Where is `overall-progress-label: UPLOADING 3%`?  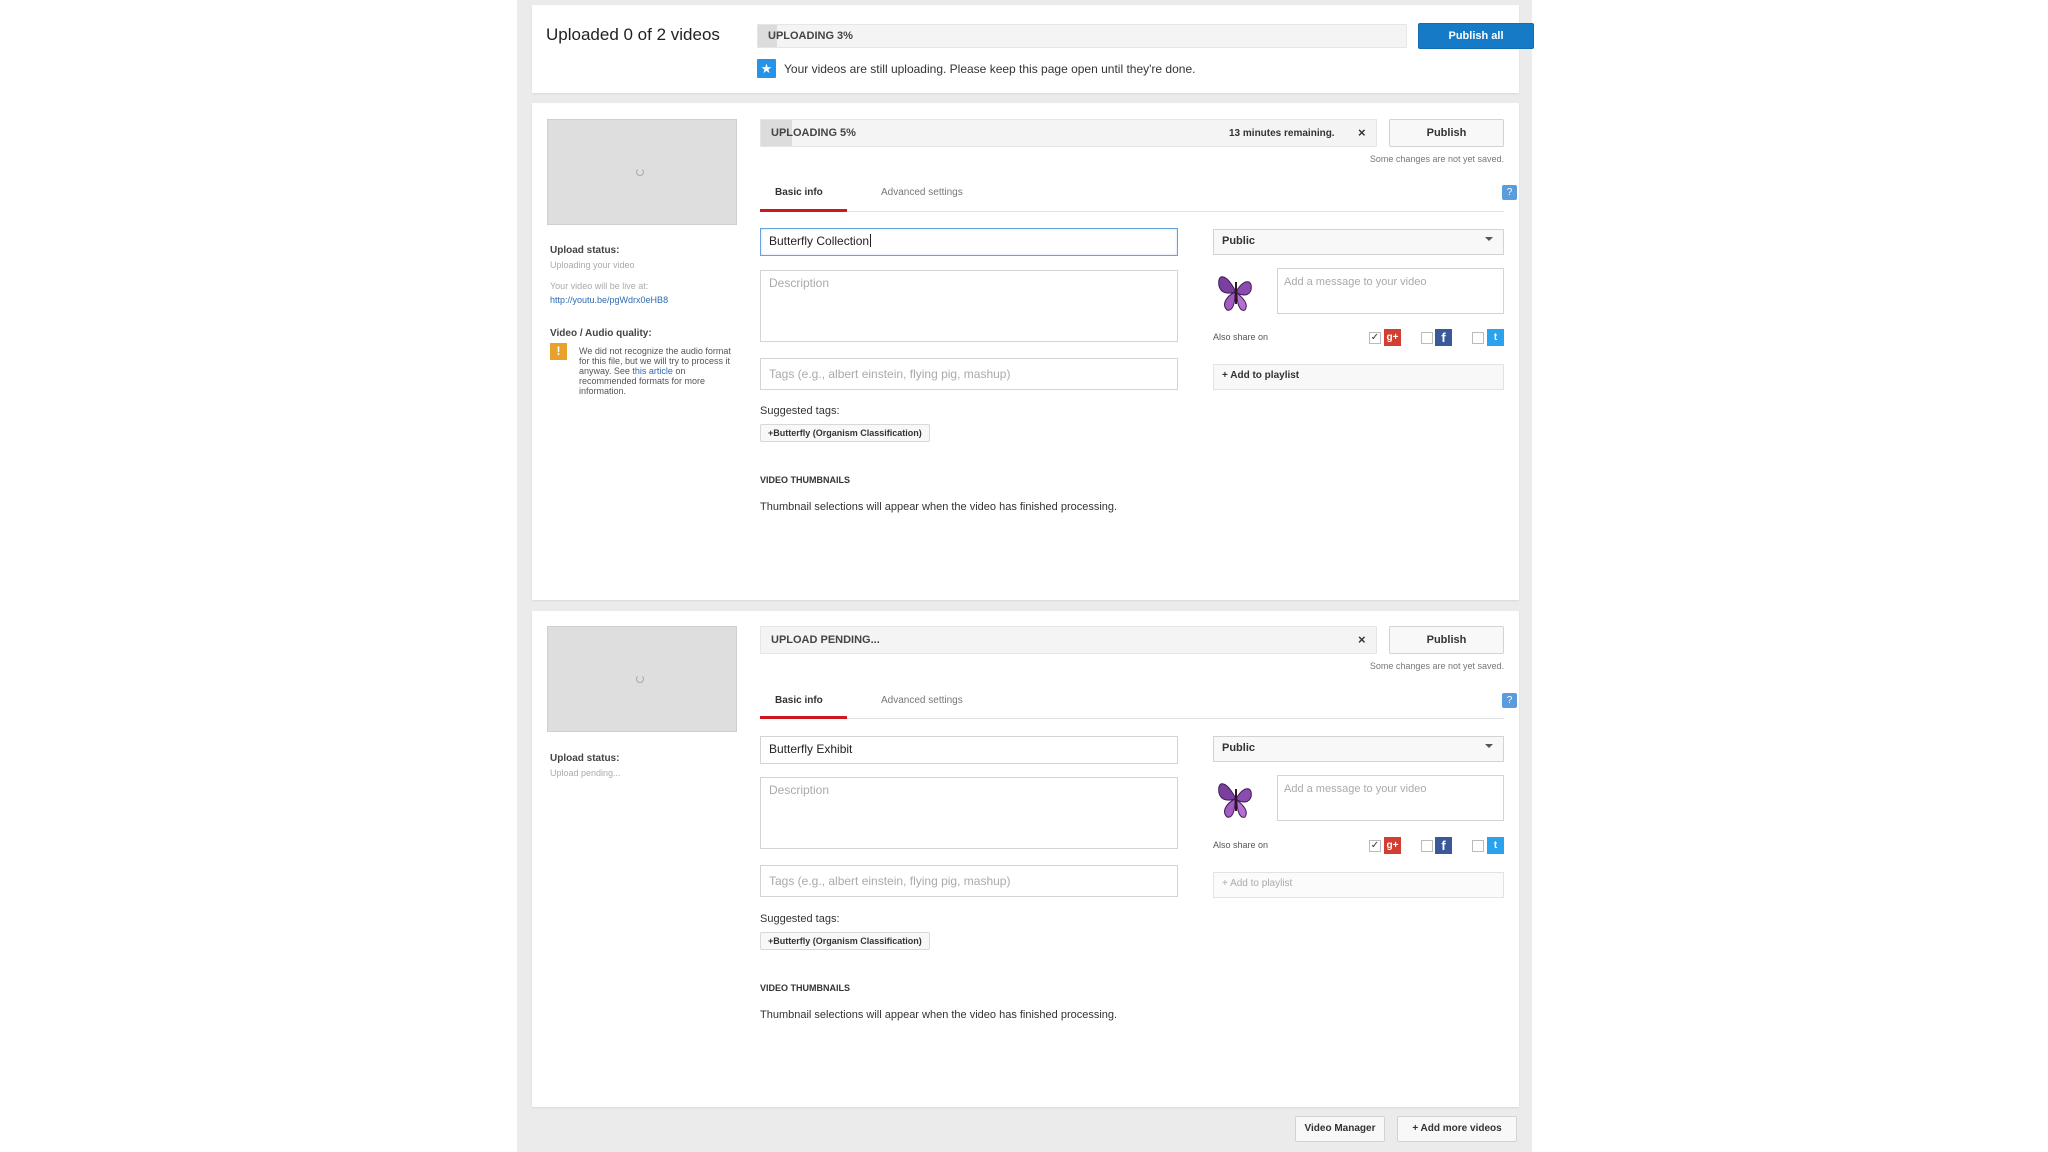 overall-progress-label: UPLOADING 3% is located at coordinates (810, 36).